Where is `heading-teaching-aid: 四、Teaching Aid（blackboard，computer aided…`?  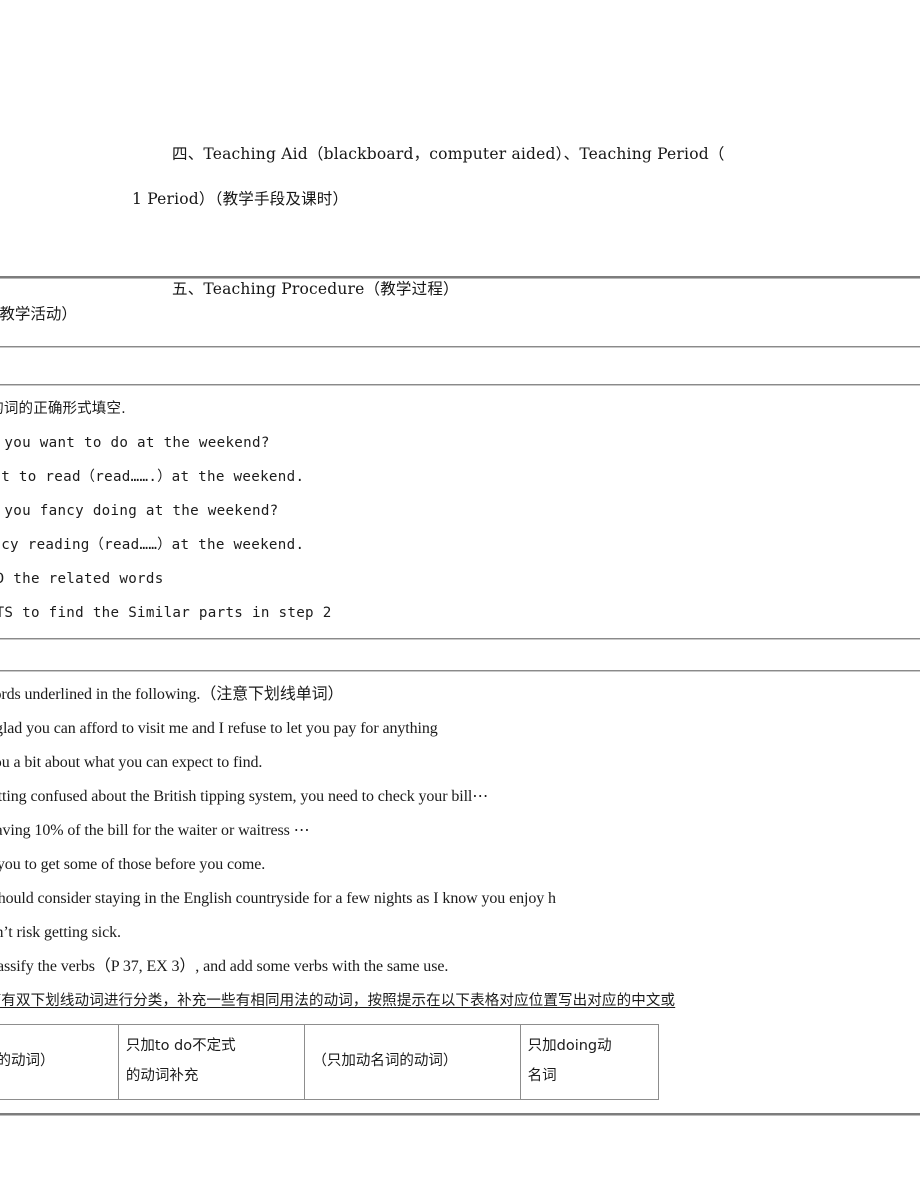
heading-teaching-aid: 四、Teaching Aid（blackboard，computer aided… is located at coordinates (460, 154).